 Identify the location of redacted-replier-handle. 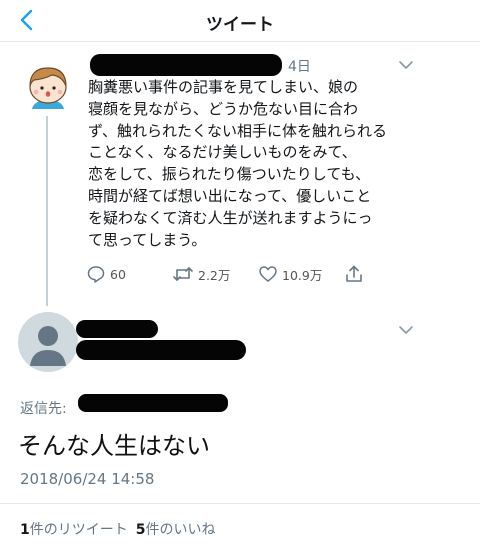
(161, 350).